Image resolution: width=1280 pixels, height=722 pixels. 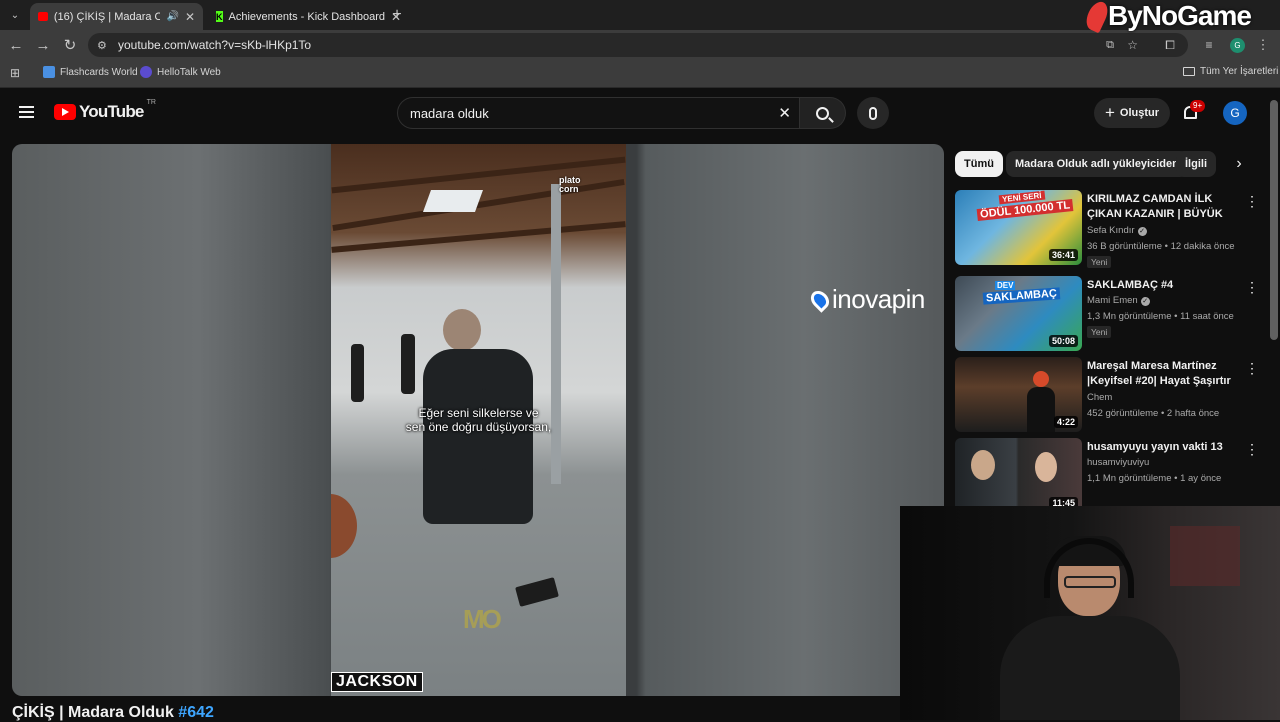 What do you see at coordinates (482, 619) in the screenshot?
I see `mo-corner-logo: MO` at bounding box center [482, 619].